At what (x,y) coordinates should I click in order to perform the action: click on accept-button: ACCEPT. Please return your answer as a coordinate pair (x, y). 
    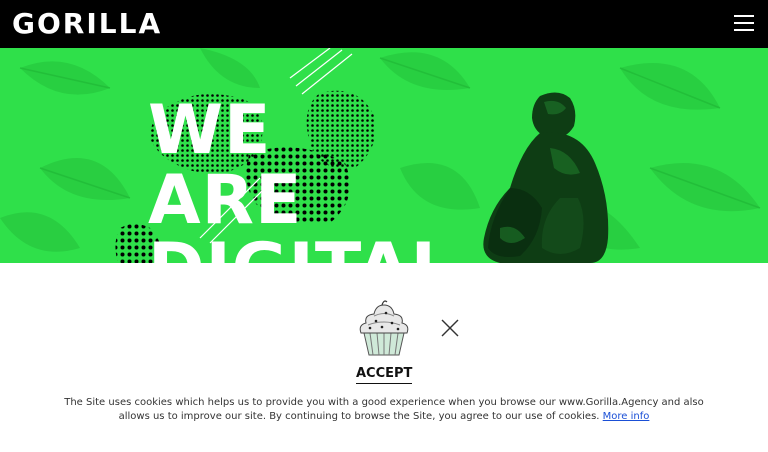
    Looking at the image, I should click on (384, 375).